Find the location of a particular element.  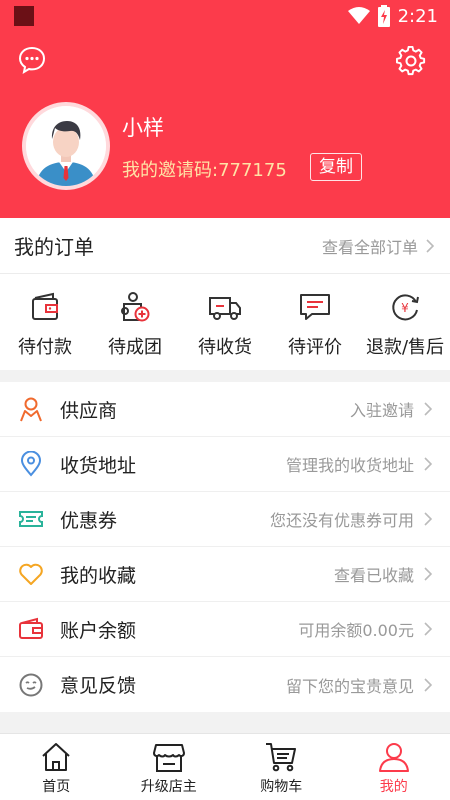

notification-icon is located at coordinates (24, 16).